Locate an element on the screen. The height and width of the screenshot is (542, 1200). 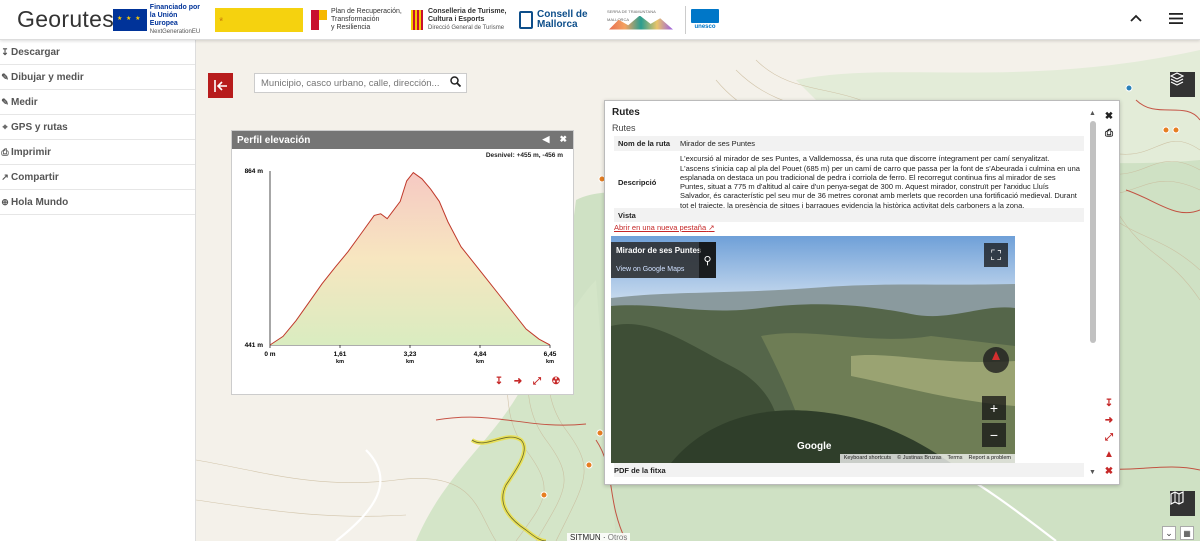
app-title: Georutes is located at coordinates (65, 19).